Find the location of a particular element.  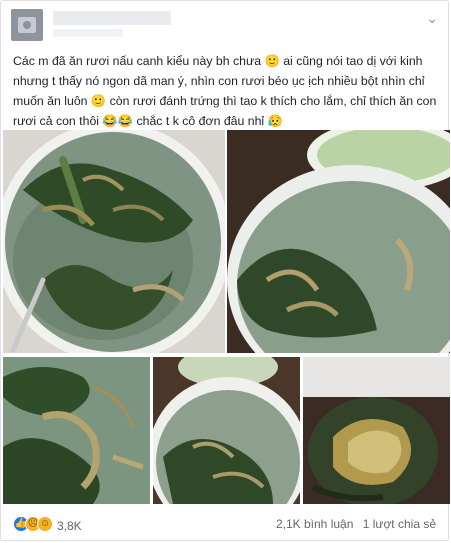

chevron-down-icon: ⌄ is located at coordinates (432, 18).